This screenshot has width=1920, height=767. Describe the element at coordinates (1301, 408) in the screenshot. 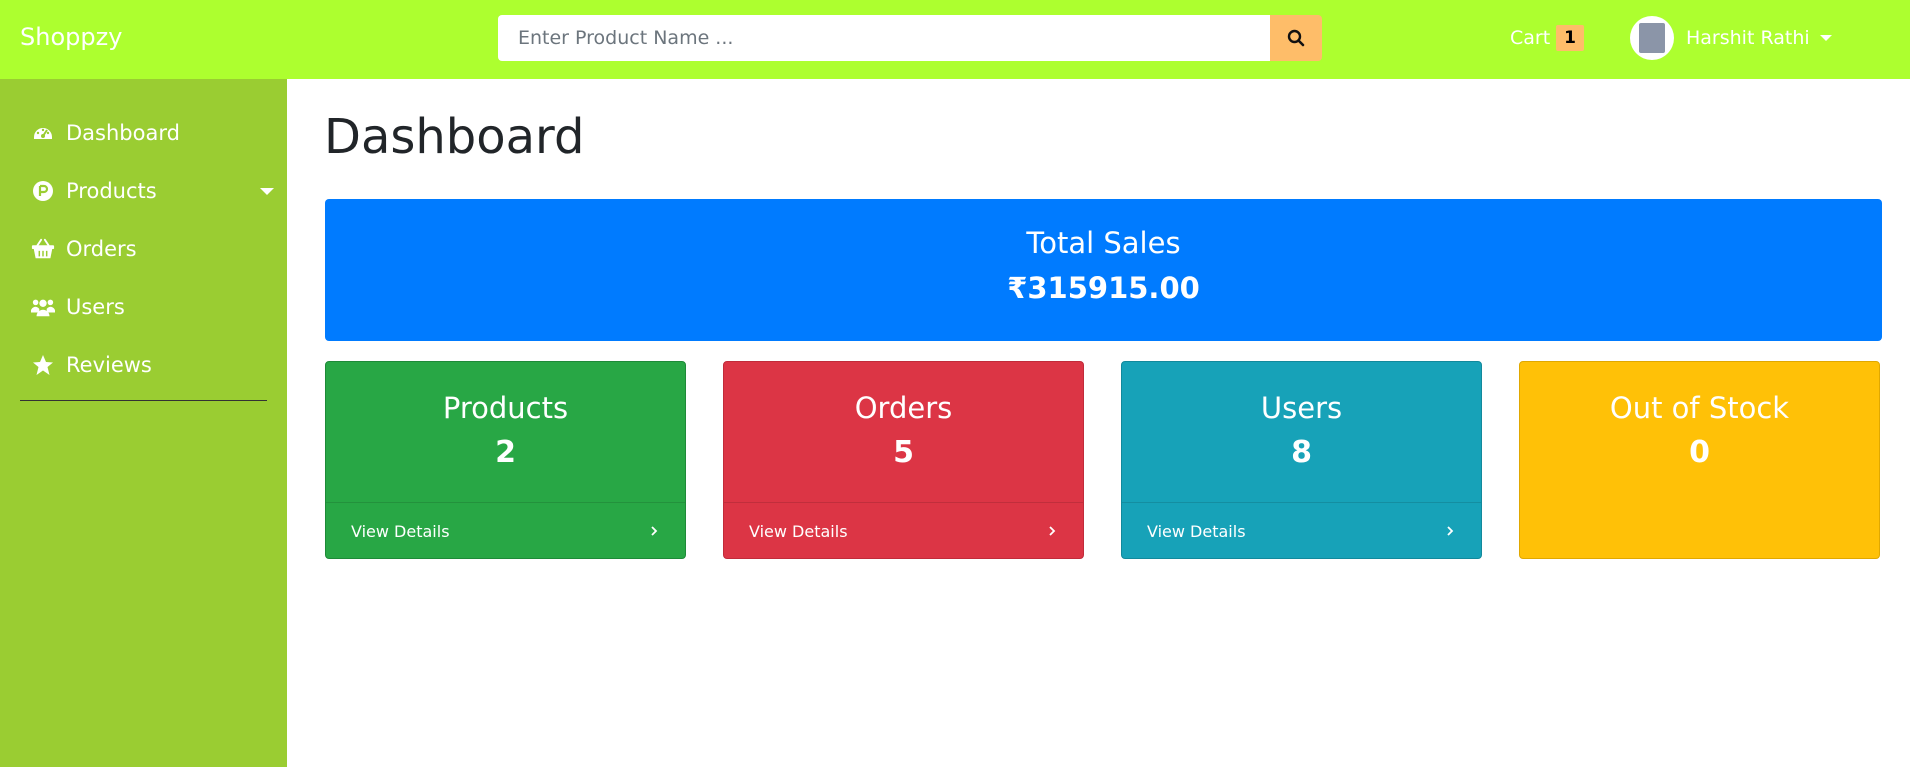

I see `card-title: Users` at that location.